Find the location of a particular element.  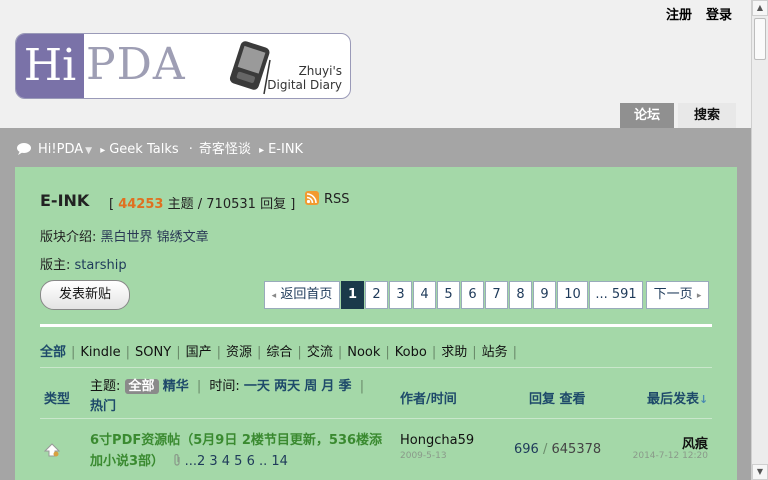

col-topic-header: 主题: 全部 精华 | 时间: 一天 两天 周 月 季 | 热门 is located at coordinates (235, 397).